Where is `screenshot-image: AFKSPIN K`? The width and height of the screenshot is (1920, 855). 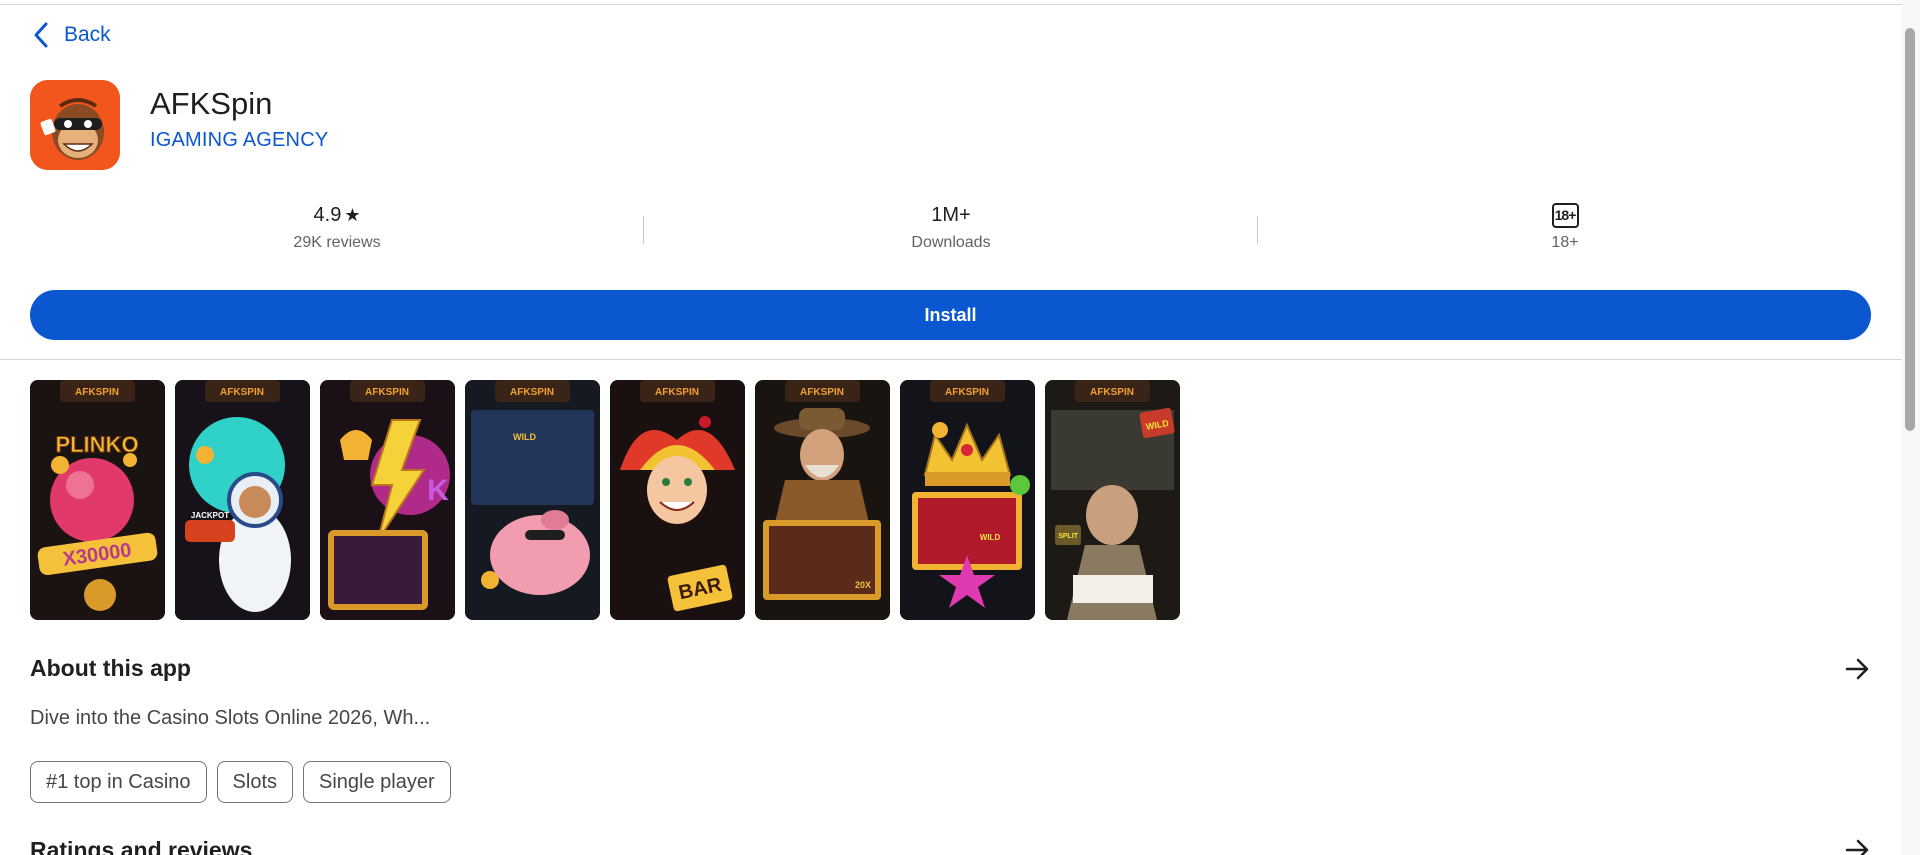 screenshot-image: AFKSPIN K is located at coordinates (387, 500).